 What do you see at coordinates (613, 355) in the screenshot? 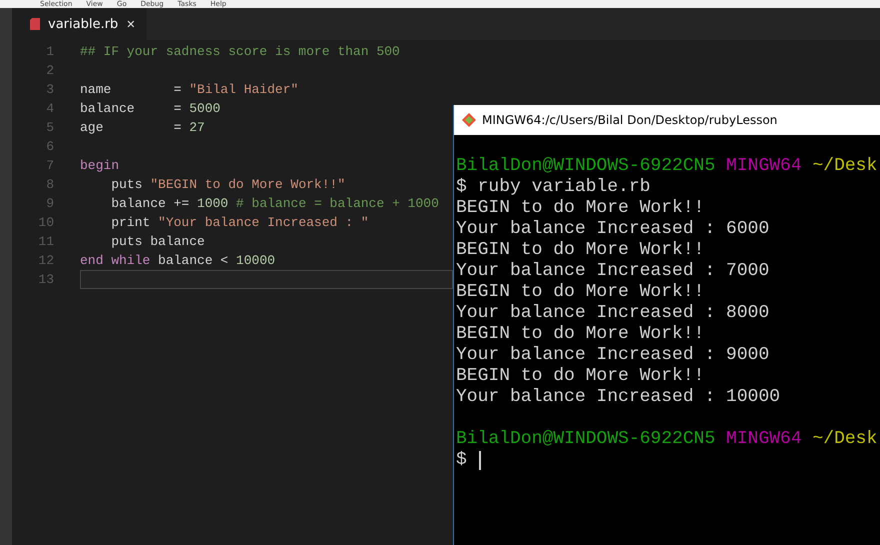
I see `terminal-line: Your balance Increased : 9000` at bounding box center [613, 355].